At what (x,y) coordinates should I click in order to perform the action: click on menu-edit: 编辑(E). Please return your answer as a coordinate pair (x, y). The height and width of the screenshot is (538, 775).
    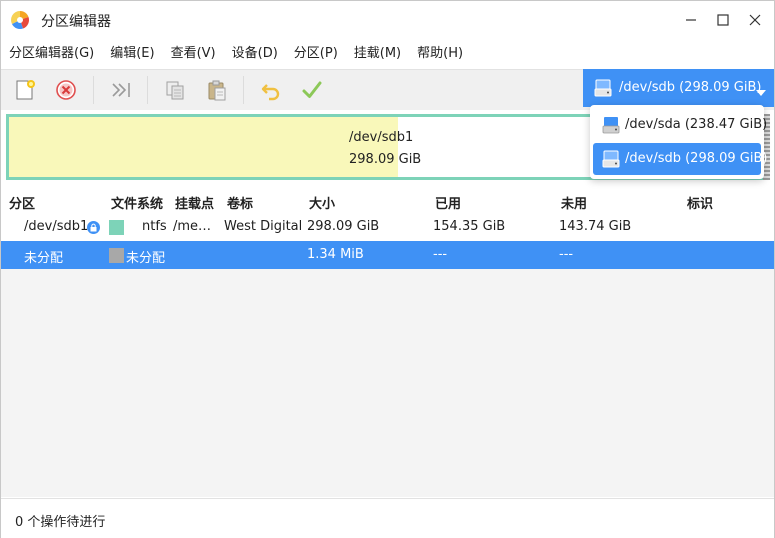
    Looking at the image, I should click on (132, 54).